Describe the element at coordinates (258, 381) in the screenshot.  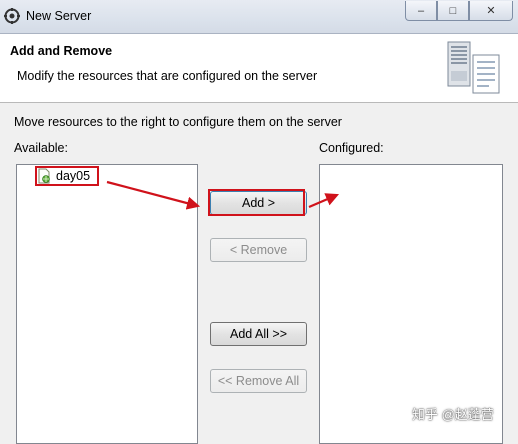
I see `remove-all-button: << Remove All` at that location.